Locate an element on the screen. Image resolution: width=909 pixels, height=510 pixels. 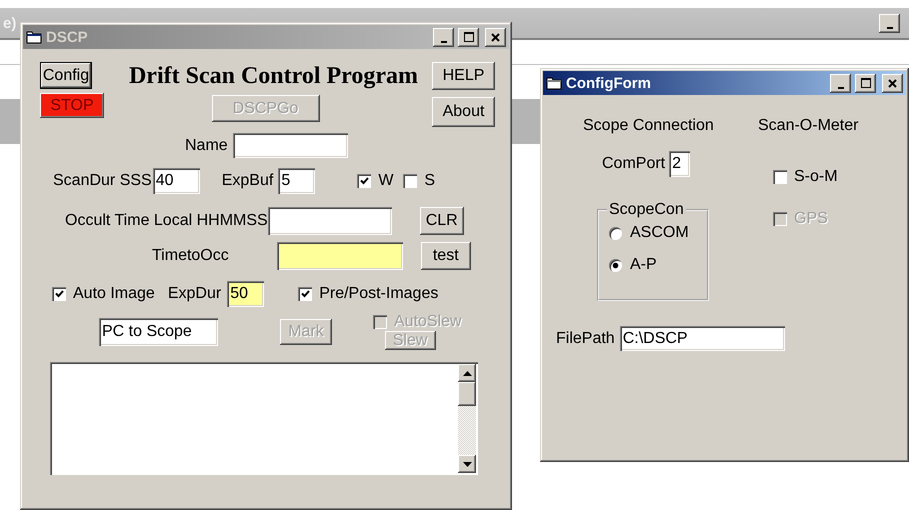
about-button: About is located at coordinates (463, 112).